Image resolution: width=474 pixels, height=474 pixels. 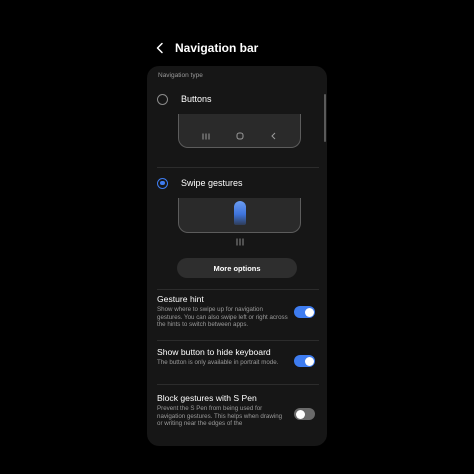 What do you see at coordinates (207, 398) in the screenshot?
I see `setting-title: Block gestures with S Pen` at bounding box center [207, 398].